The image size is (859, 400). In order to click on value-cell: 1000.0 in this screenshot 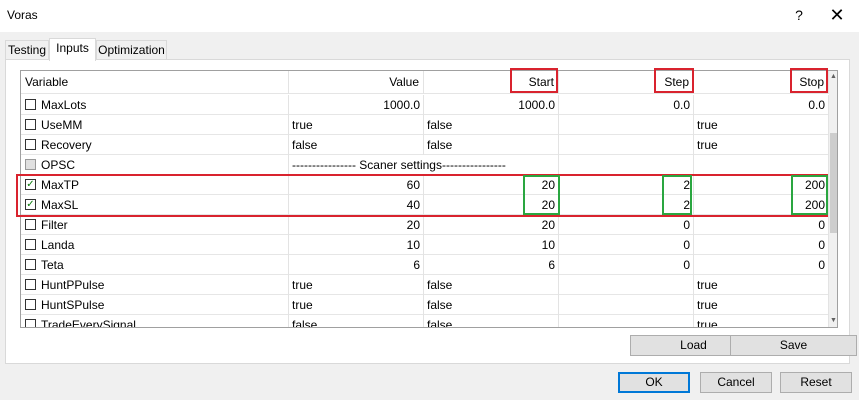, I will do `click(356, 105)`.